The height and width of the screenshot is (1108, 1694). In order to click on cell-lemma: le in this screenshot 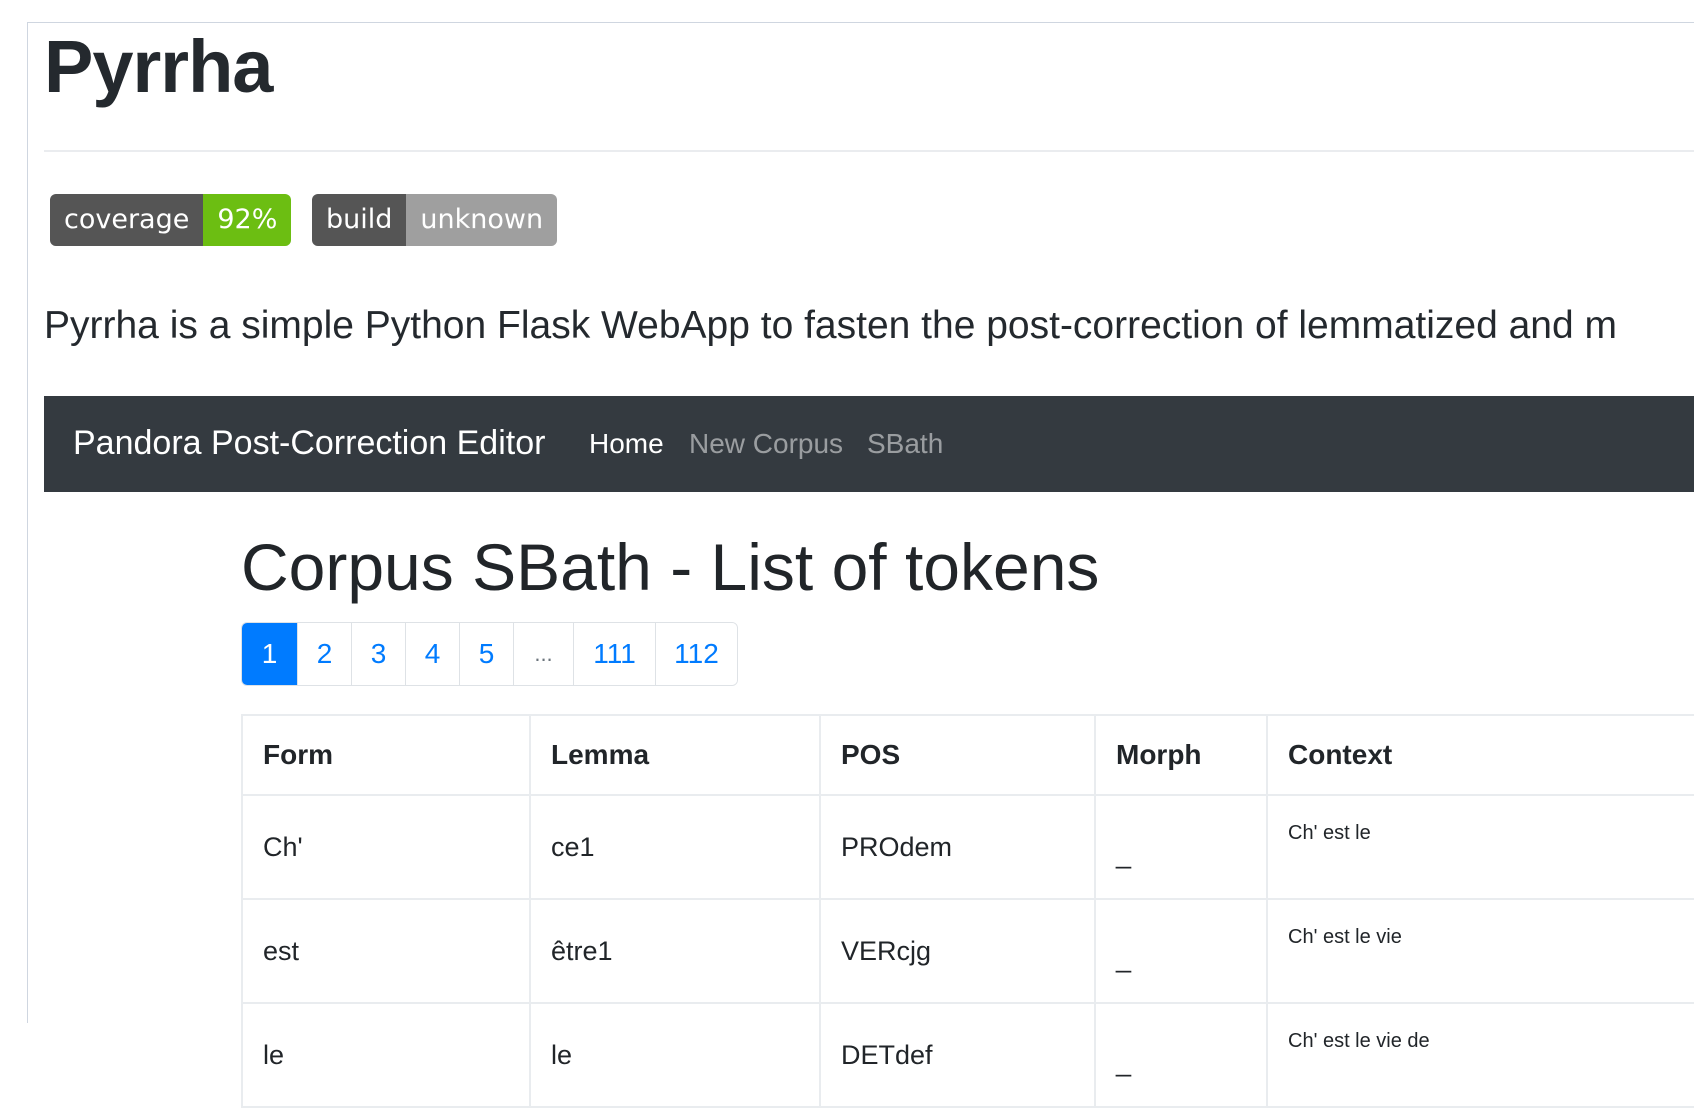, I will do `click(675, 1055)`.